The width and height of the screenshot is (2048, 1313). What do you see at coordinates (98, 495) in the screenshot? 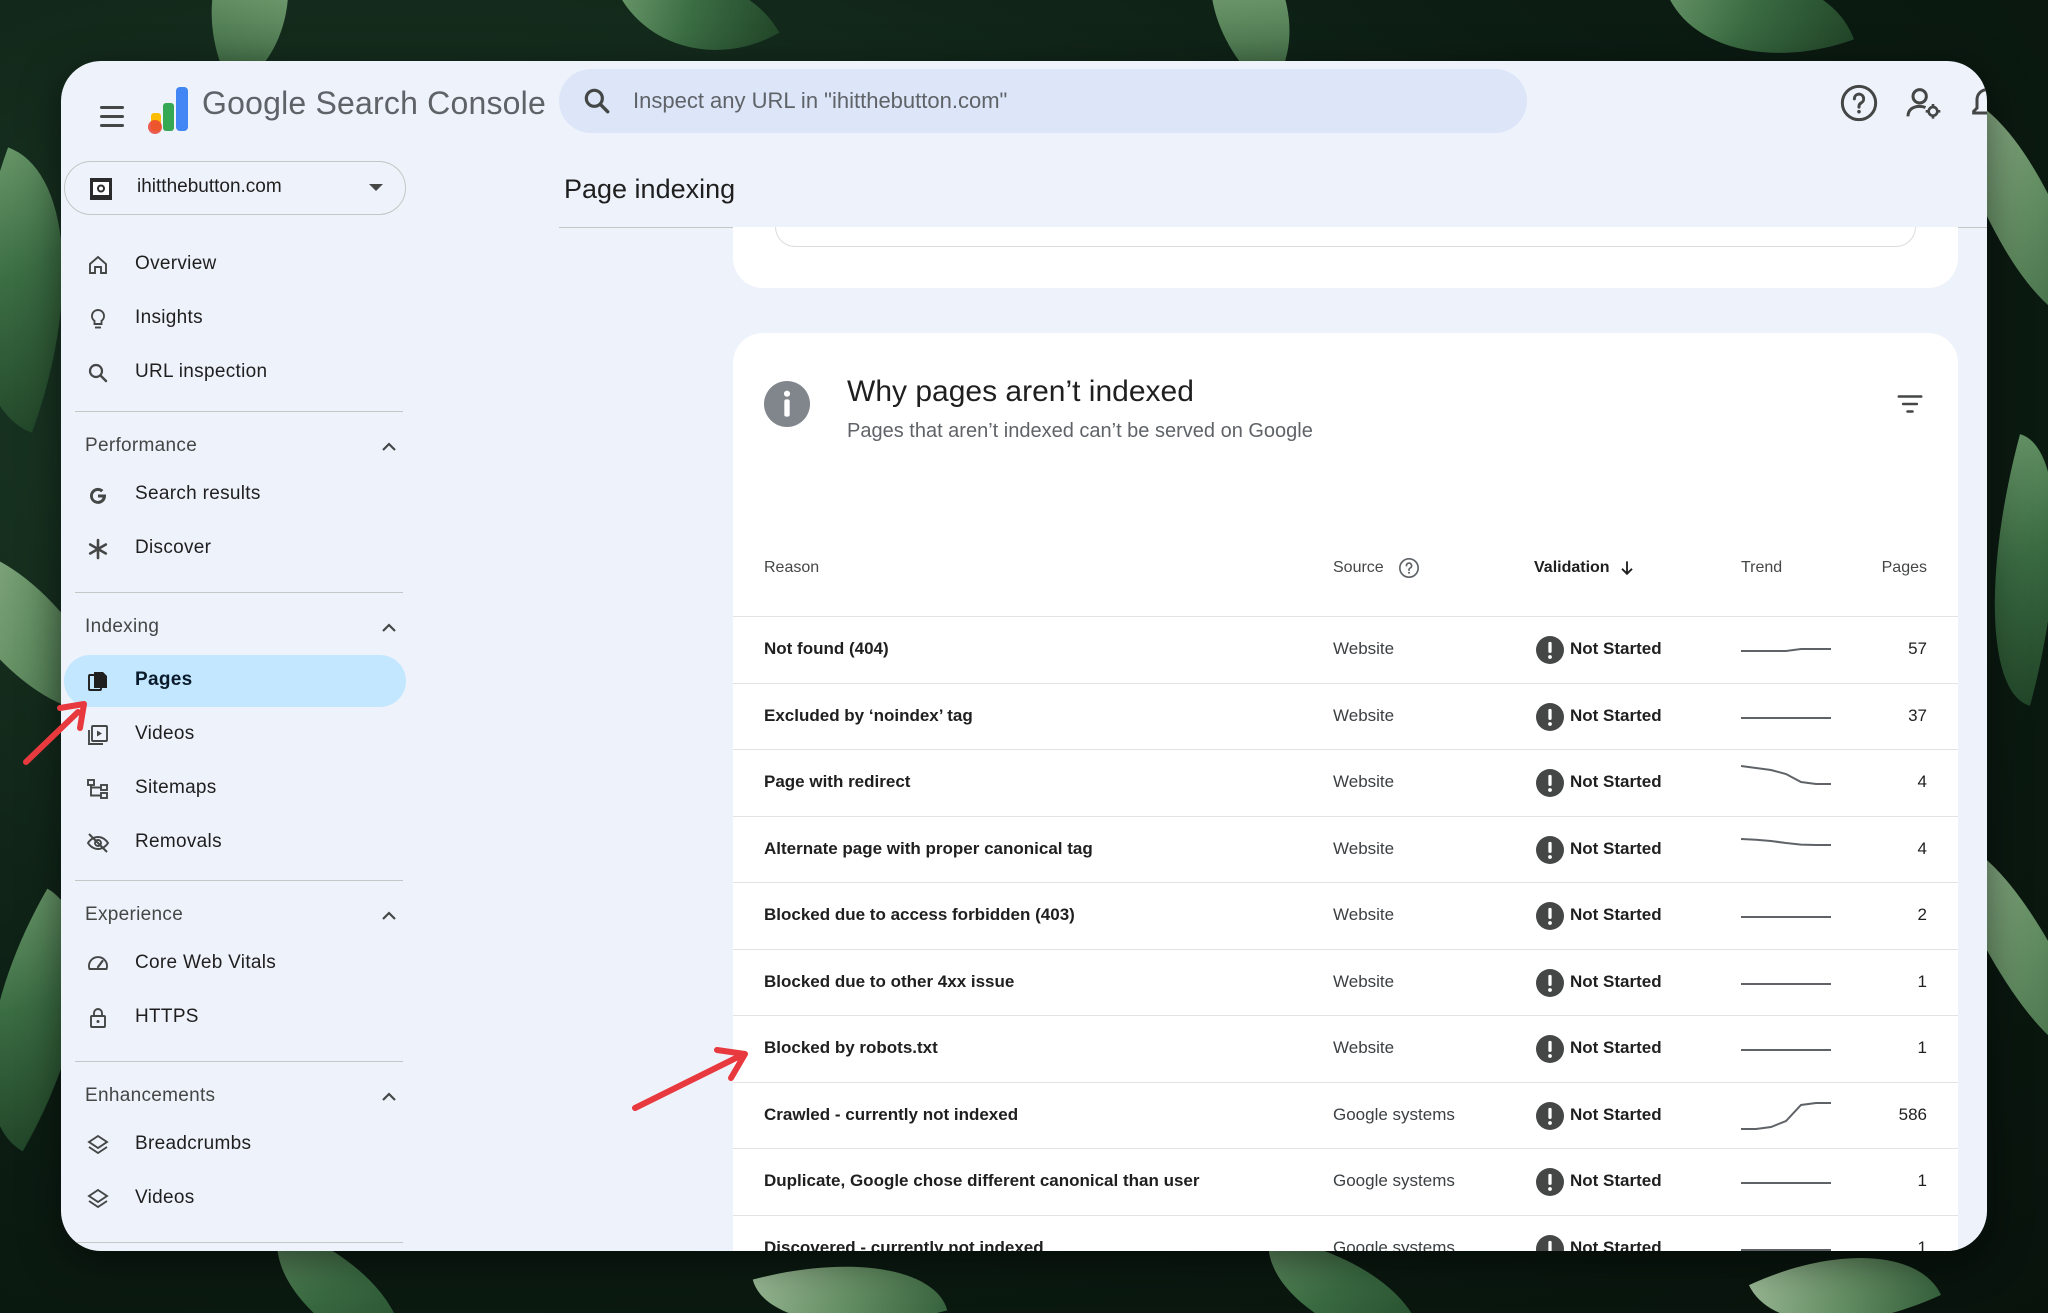
I see `google-g-icon` at bounding box center [98, 495].